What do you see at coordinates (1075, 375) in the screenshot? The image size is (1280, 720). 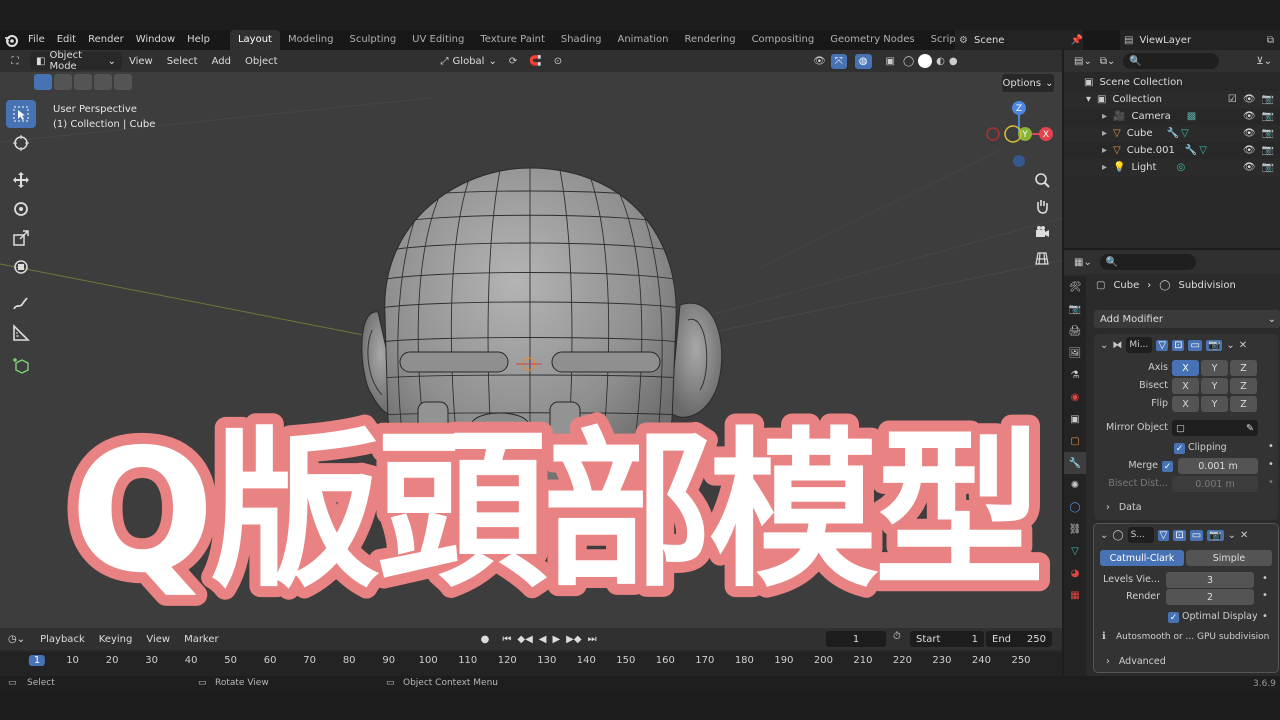 I see `scene-tab-icon: ⚗` at bounding box center [1075, 375].